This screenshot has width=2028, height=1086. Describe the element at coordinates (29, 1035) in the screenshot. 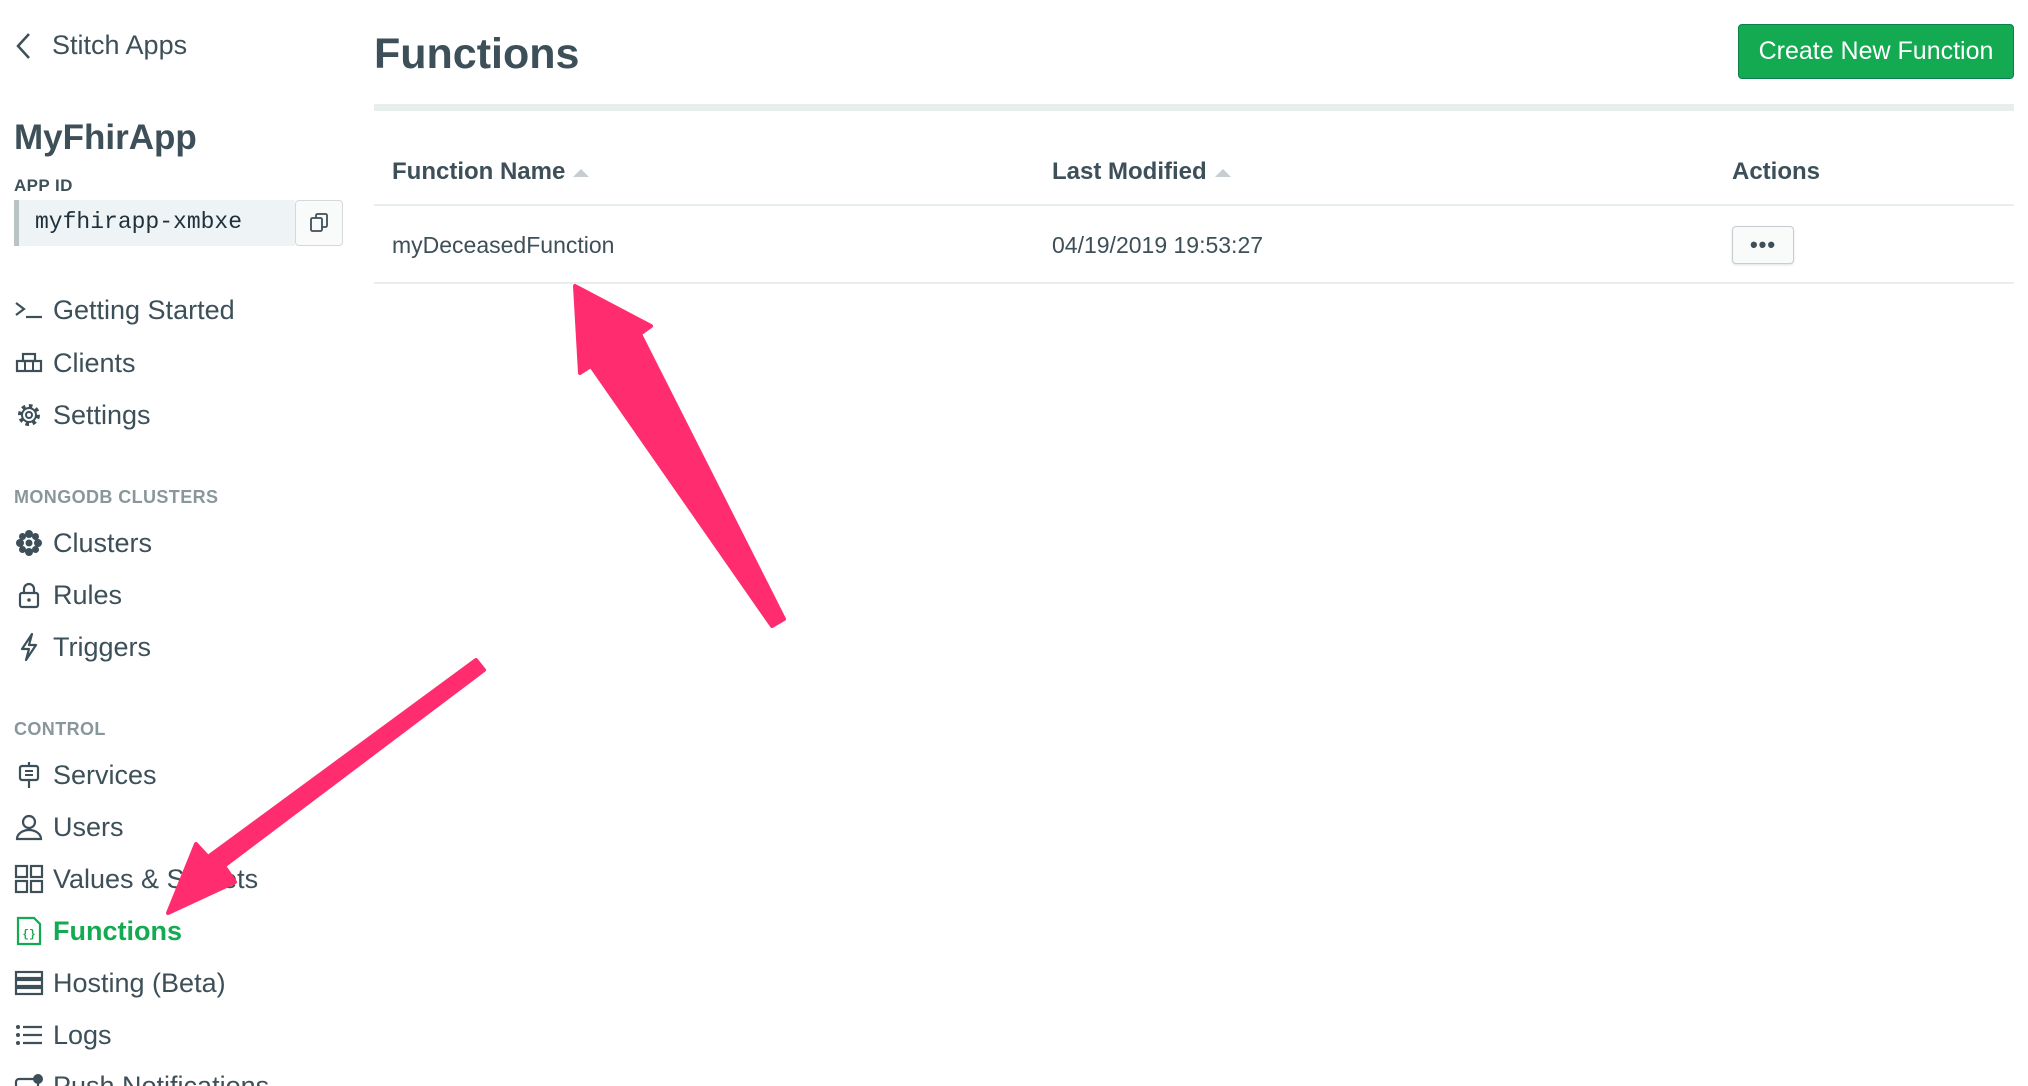

I see `list-icon` at that location.